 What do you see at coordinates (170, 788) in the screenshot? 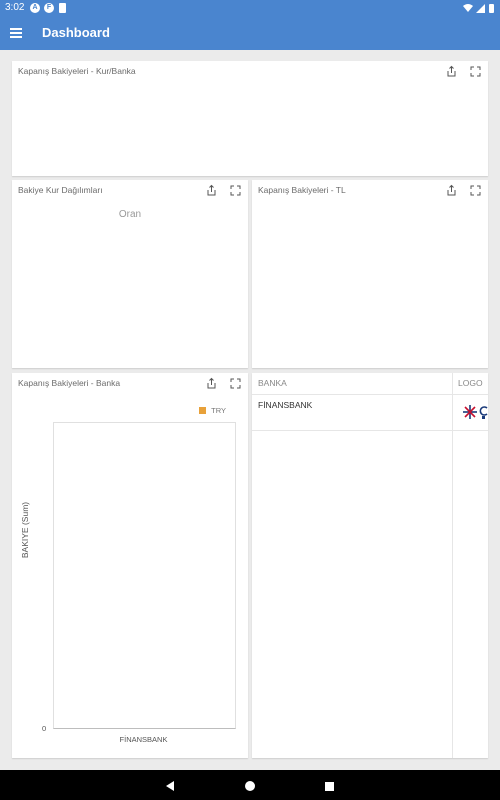
I see `back-icon` at bounding box center [170, 788].